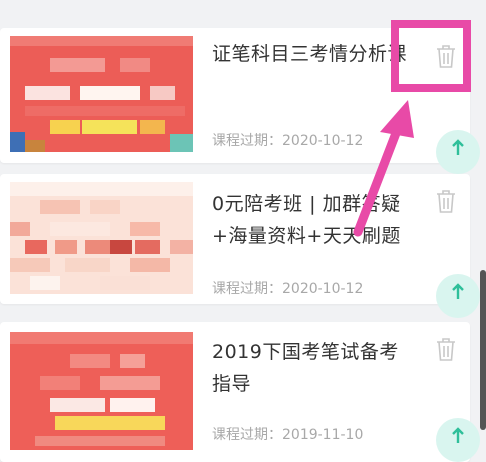 The height and width of the screenshot is (462, 486). What do you see at coordinates (288, 435) in the screenshot?
I see `course-expire-date: 课程过期：2019-11-10` at bounding box center [288, 435].